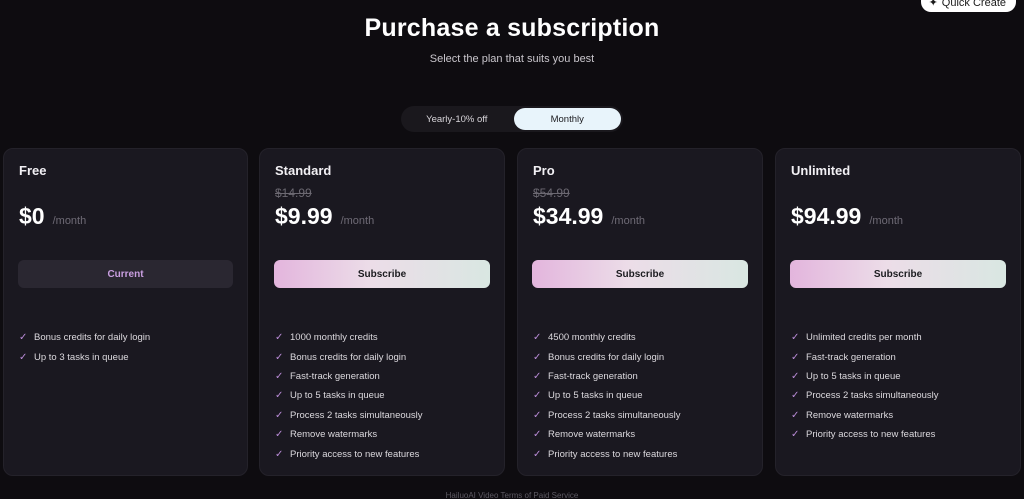  I want to click on feature-item: ✓ 1000 monthly credits, so click(349, 337).